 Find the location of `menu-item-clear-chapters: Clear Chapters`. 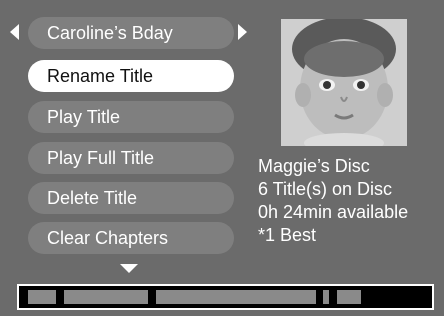

menu-item-clear-chapters: Clear Chapters is located at coordinates (131, 238).